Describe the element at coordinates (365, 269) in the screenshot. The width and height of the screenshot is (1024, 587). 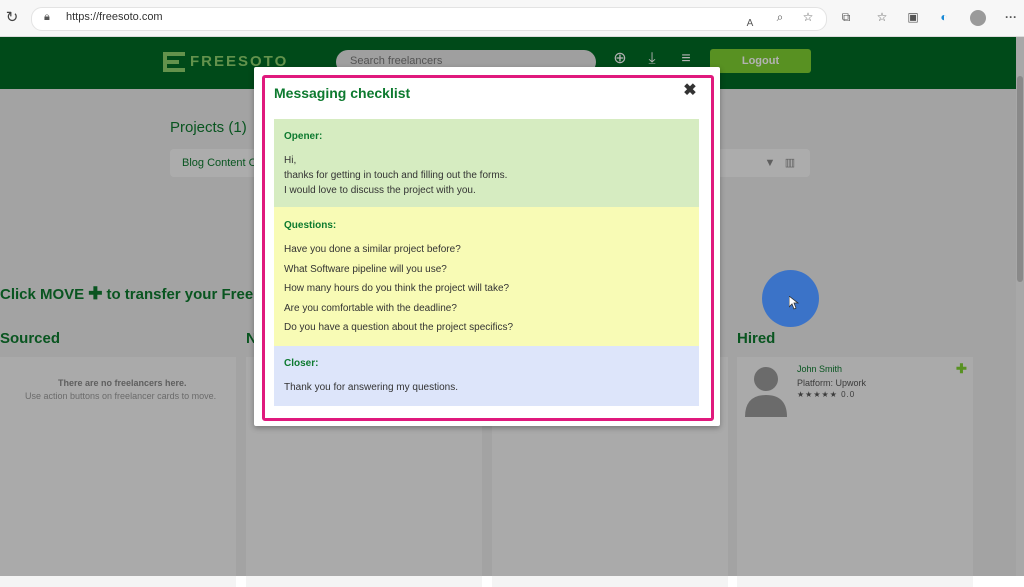
I see `question-item: What Software pipeline will you use?` at that location.